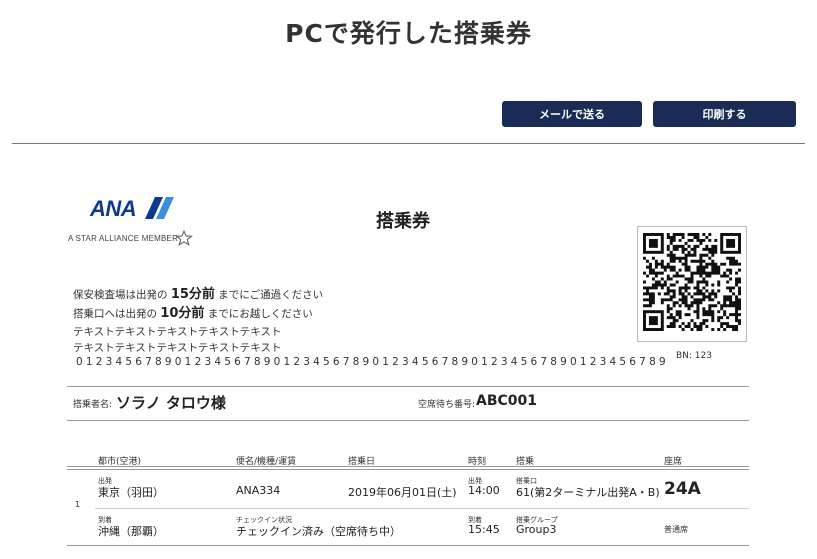 The image size is (817, 559). I want to click on send-email-button: メールで送る, so click(572, 114).